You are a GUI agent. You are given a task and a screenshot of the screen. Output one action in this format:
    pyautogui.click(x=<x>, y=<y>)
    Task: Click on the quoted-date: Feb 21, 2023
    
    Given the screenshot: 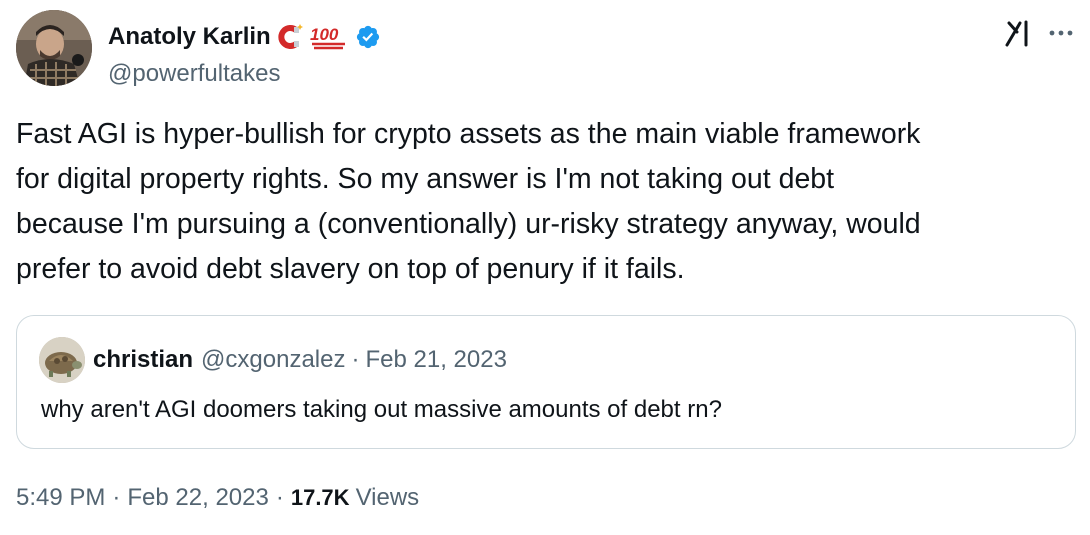 What is the action you would take?
    pyautogui.click(x=435, y=360)
    